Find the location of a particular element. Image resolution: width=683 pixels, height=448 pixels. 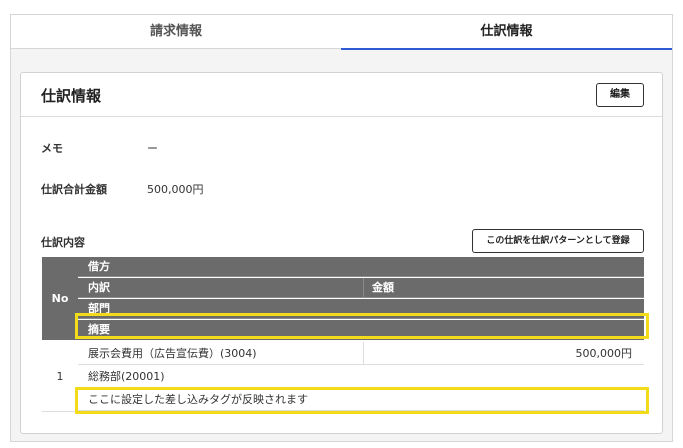

row-no: 1 is located at coordinates (60, 377).